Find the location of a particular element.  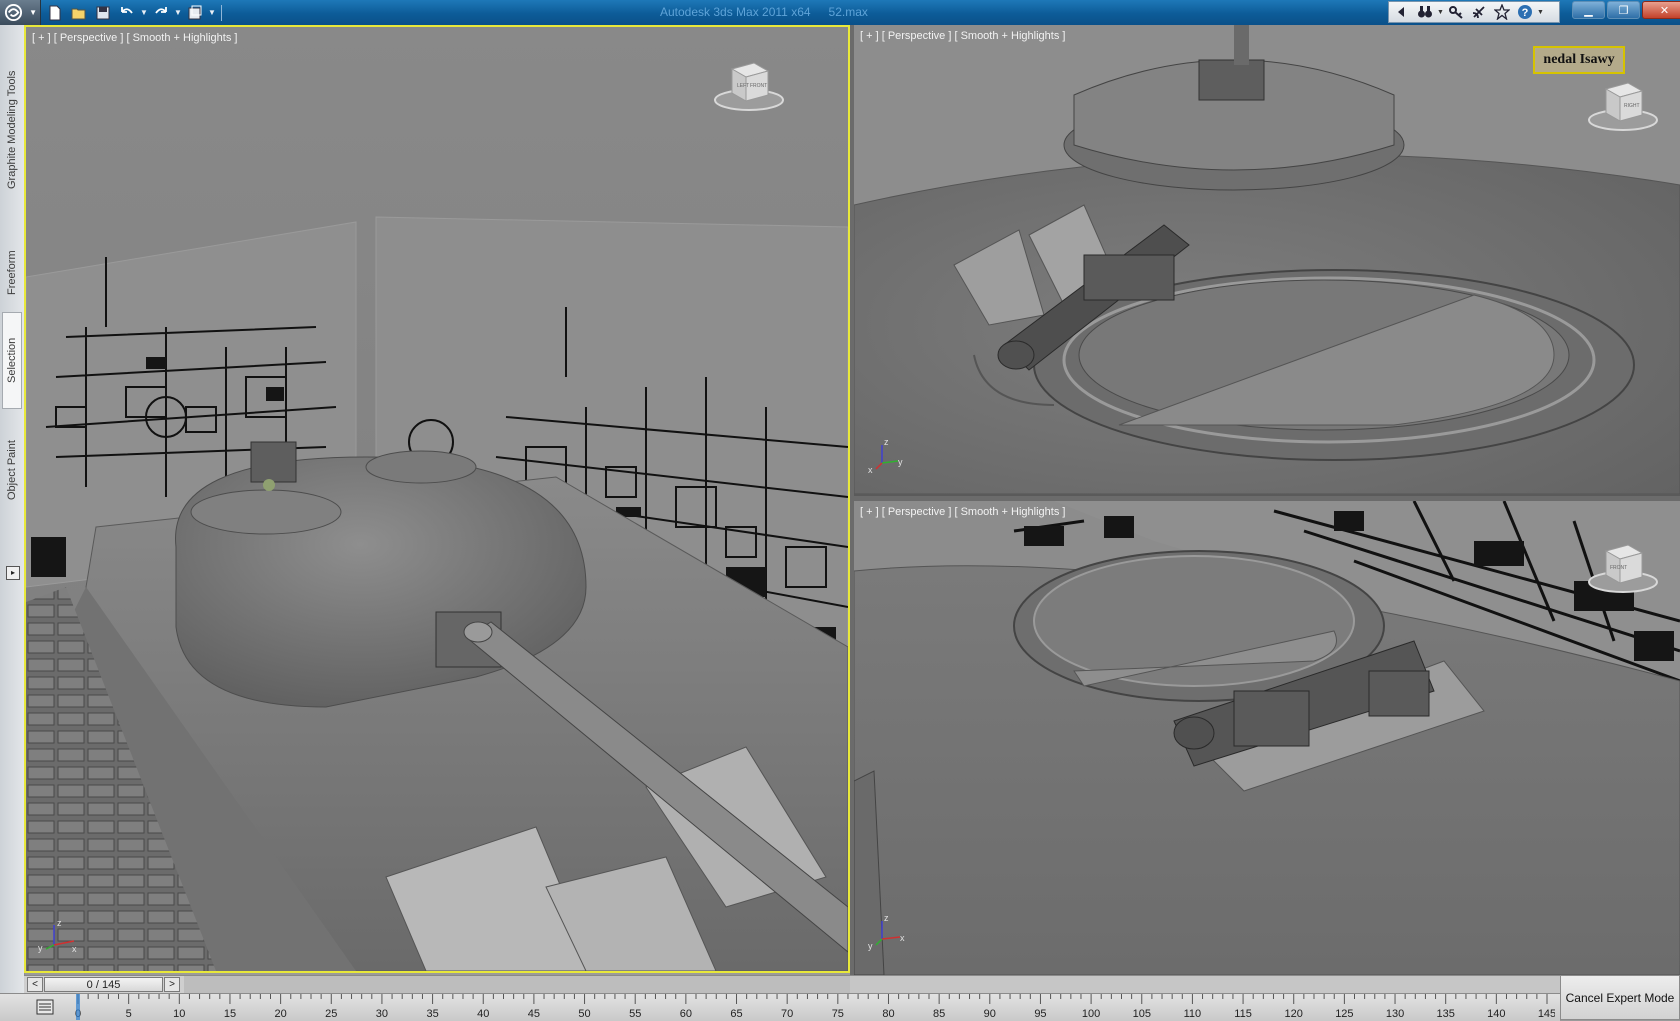

arrow-left-icon is located at coordinates (1401, 12).